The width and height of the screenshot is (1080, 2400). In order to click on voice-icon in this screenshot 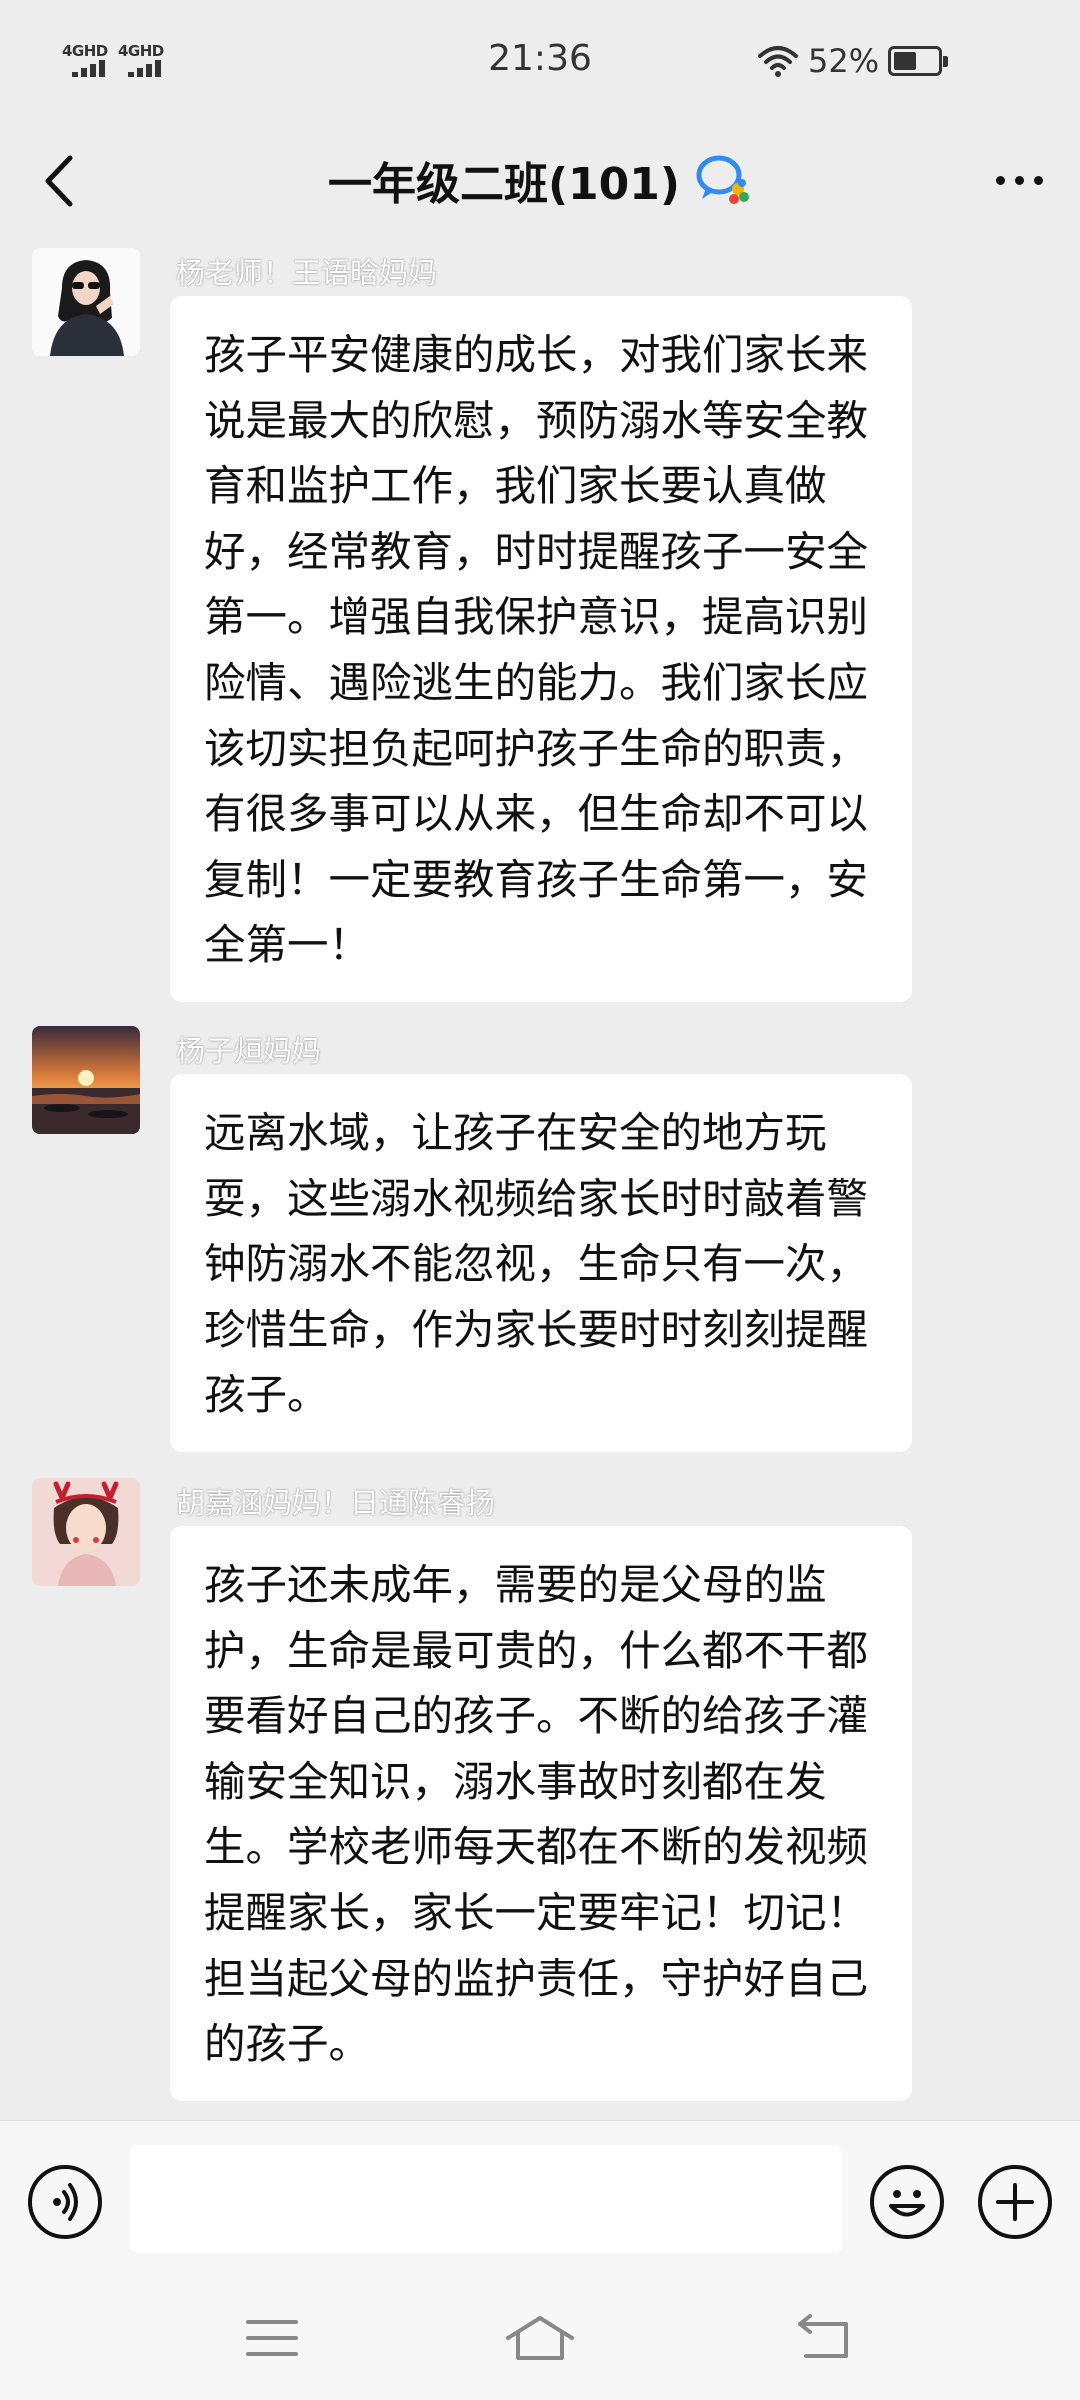, I will do `click(65, 2202)`.